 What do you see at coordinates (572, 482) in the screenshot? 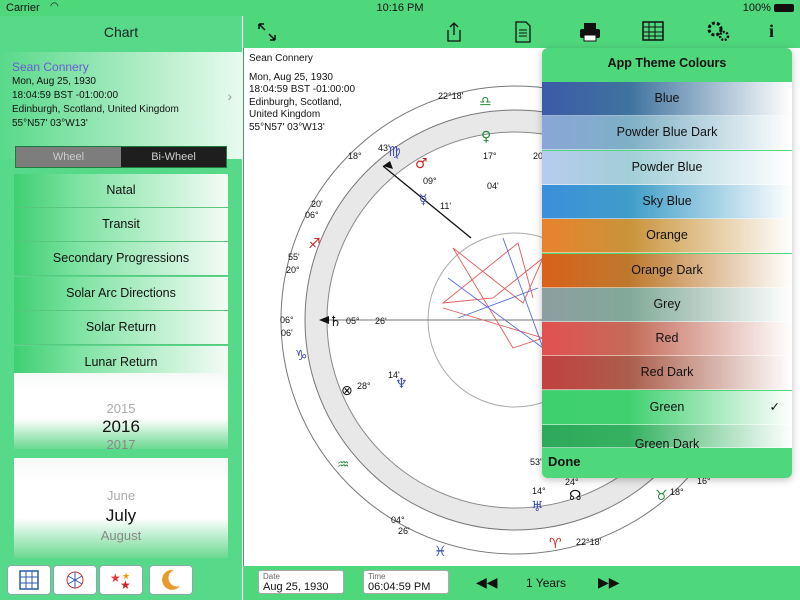
I see `wheel-label: 24°` at bounding box center [572, 482].